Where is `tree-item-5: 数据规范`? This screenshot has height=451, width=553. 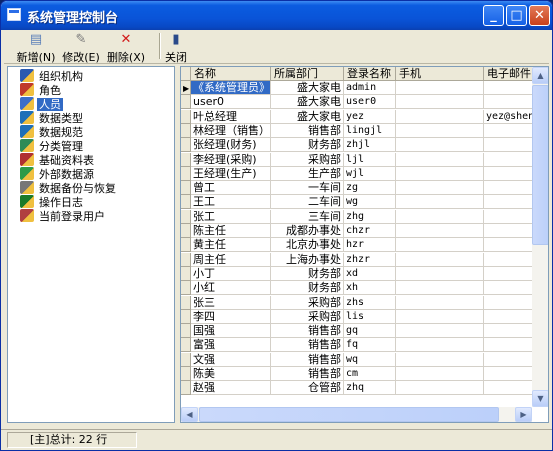
tree-item-5: 数据规范 is located at coordinates (52, 132).